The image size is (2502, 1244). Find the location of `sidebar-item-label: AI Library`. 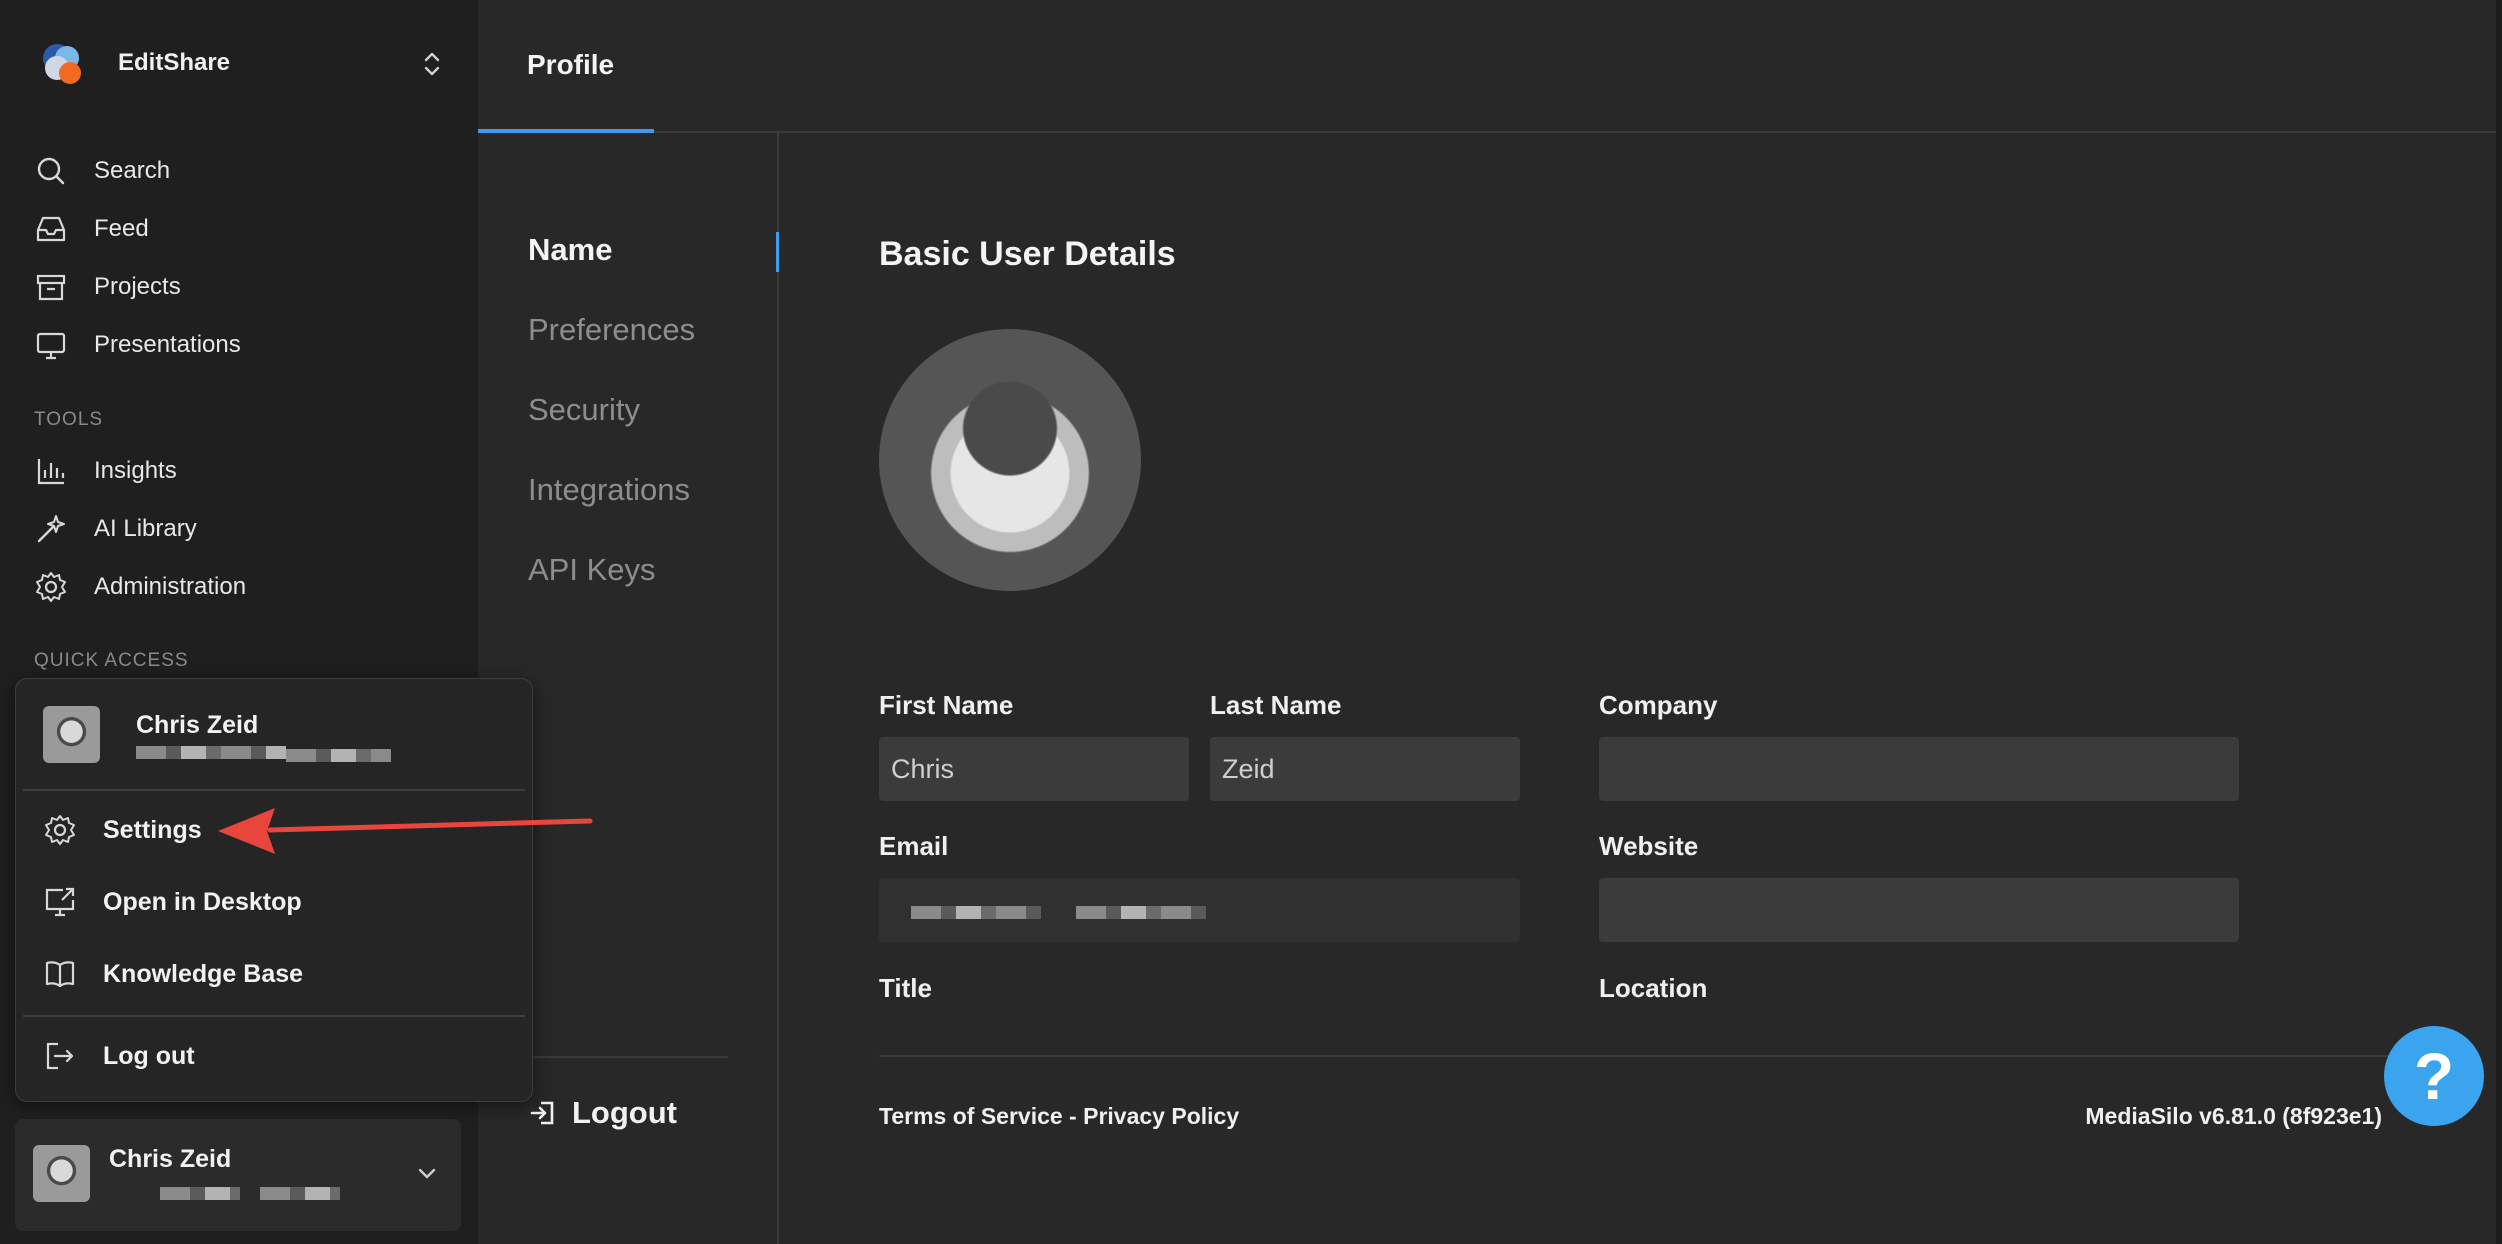

sidebar-item-label: AI Library is located at coordinates (145, 528).